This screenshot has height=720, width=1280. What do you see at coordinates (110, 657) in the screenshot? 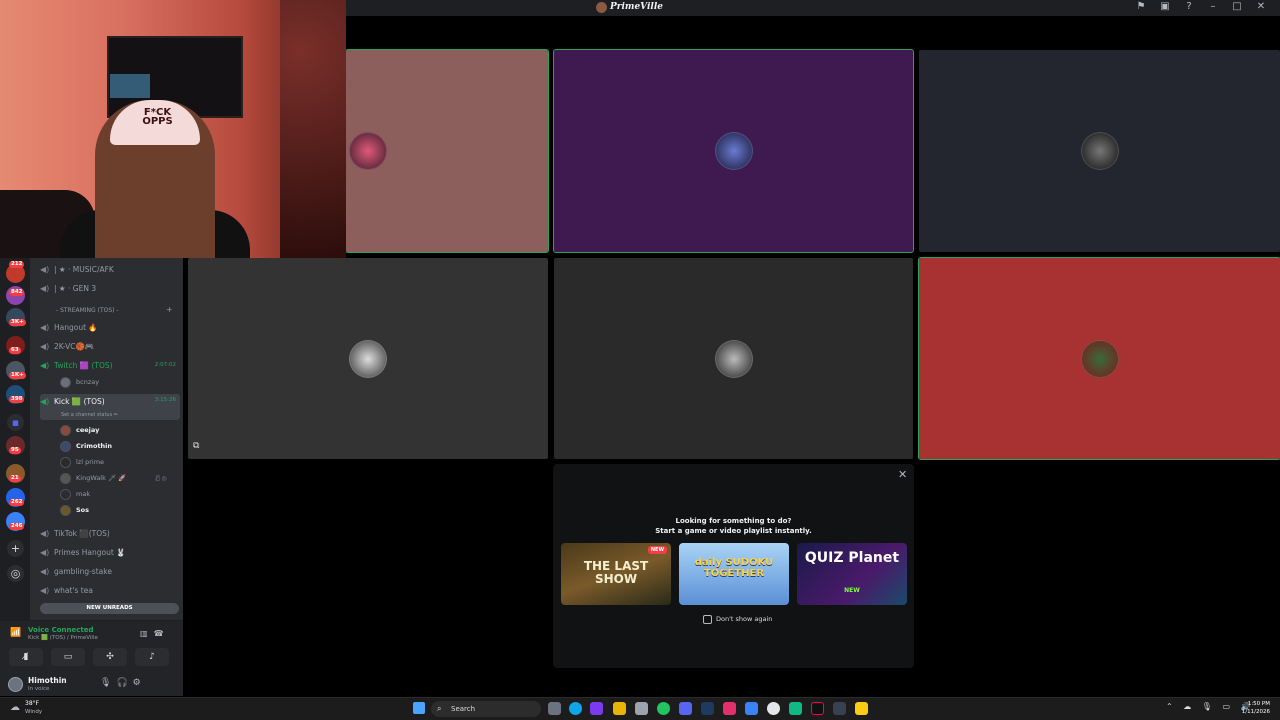
I see `activities-button: ✣` at bounding box center [110, 657].